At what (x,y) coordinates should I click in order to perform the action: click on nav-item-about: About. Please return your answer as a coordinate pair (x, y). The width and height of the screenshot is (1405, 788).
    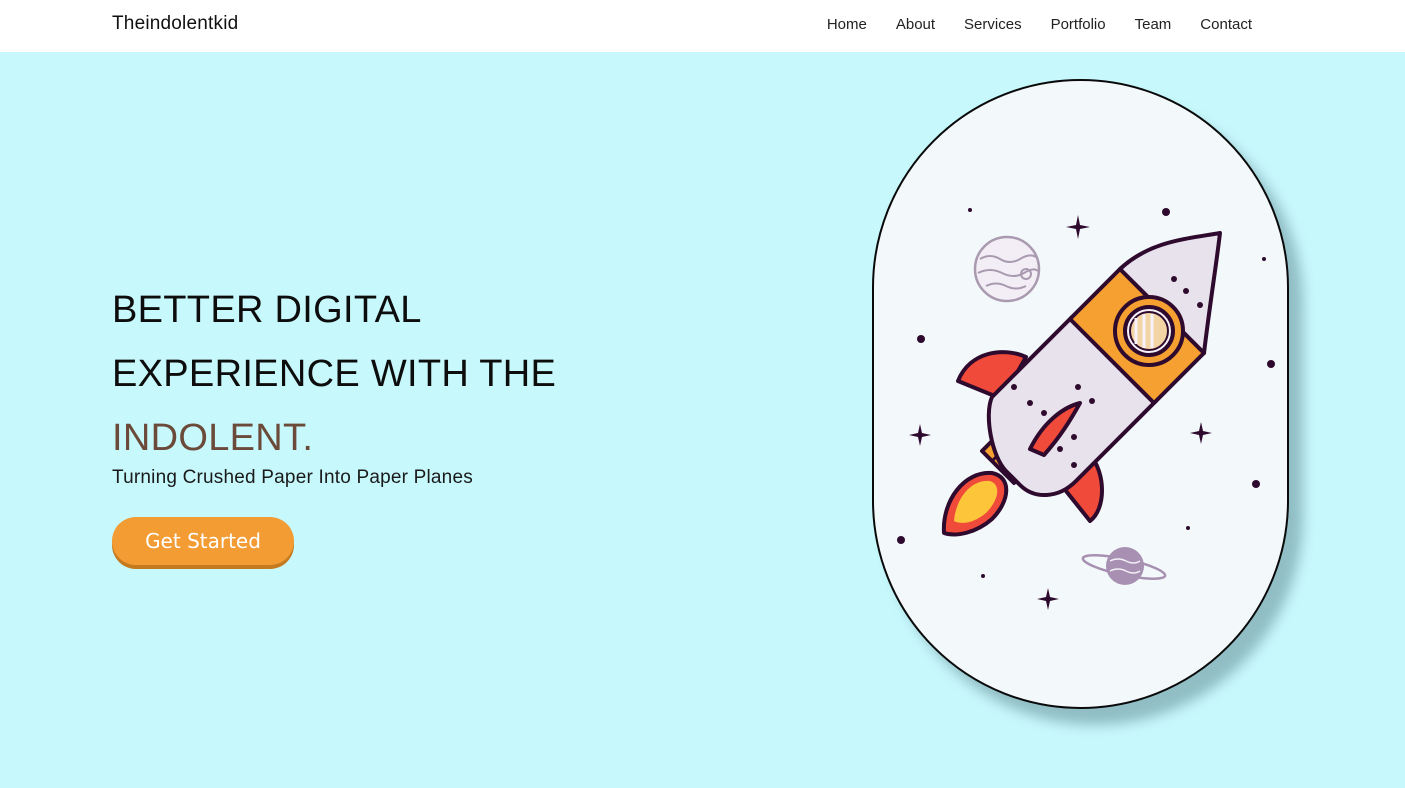
    Looking at the image, I should click on (915, 25).